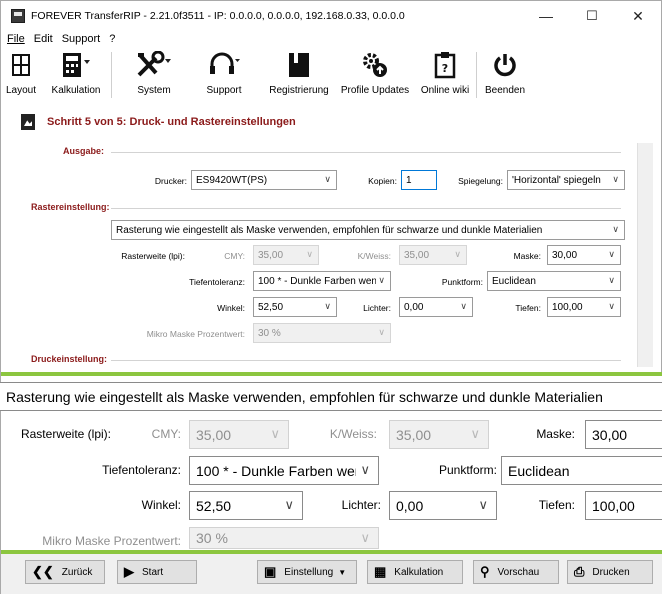  What do you see at coordinates (505, 90) in the screenshot?
I see `beenden-label: Beenden` at bounding box center [505, 90].